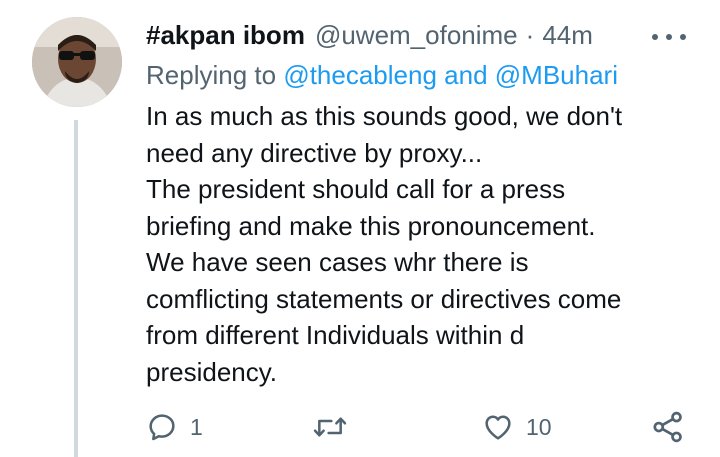  What do you see at coordinates (337, 262) in the screenshot?
I see `tweet-text-line: We have seen cases whr there is` at bounding box center [337, 262].